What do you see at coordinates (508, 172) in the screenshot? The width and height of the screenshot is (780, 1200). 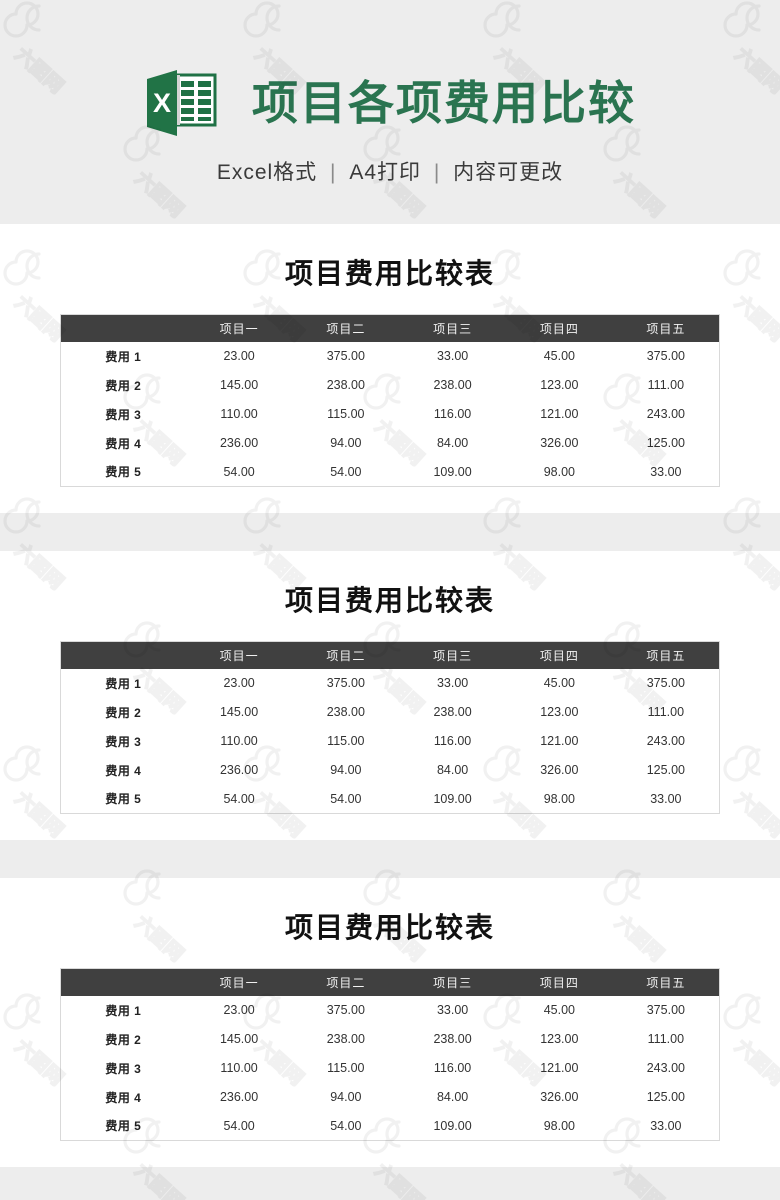 I see `subtitle-part-editable: 内容可更改` at bounding box center [508, 172].